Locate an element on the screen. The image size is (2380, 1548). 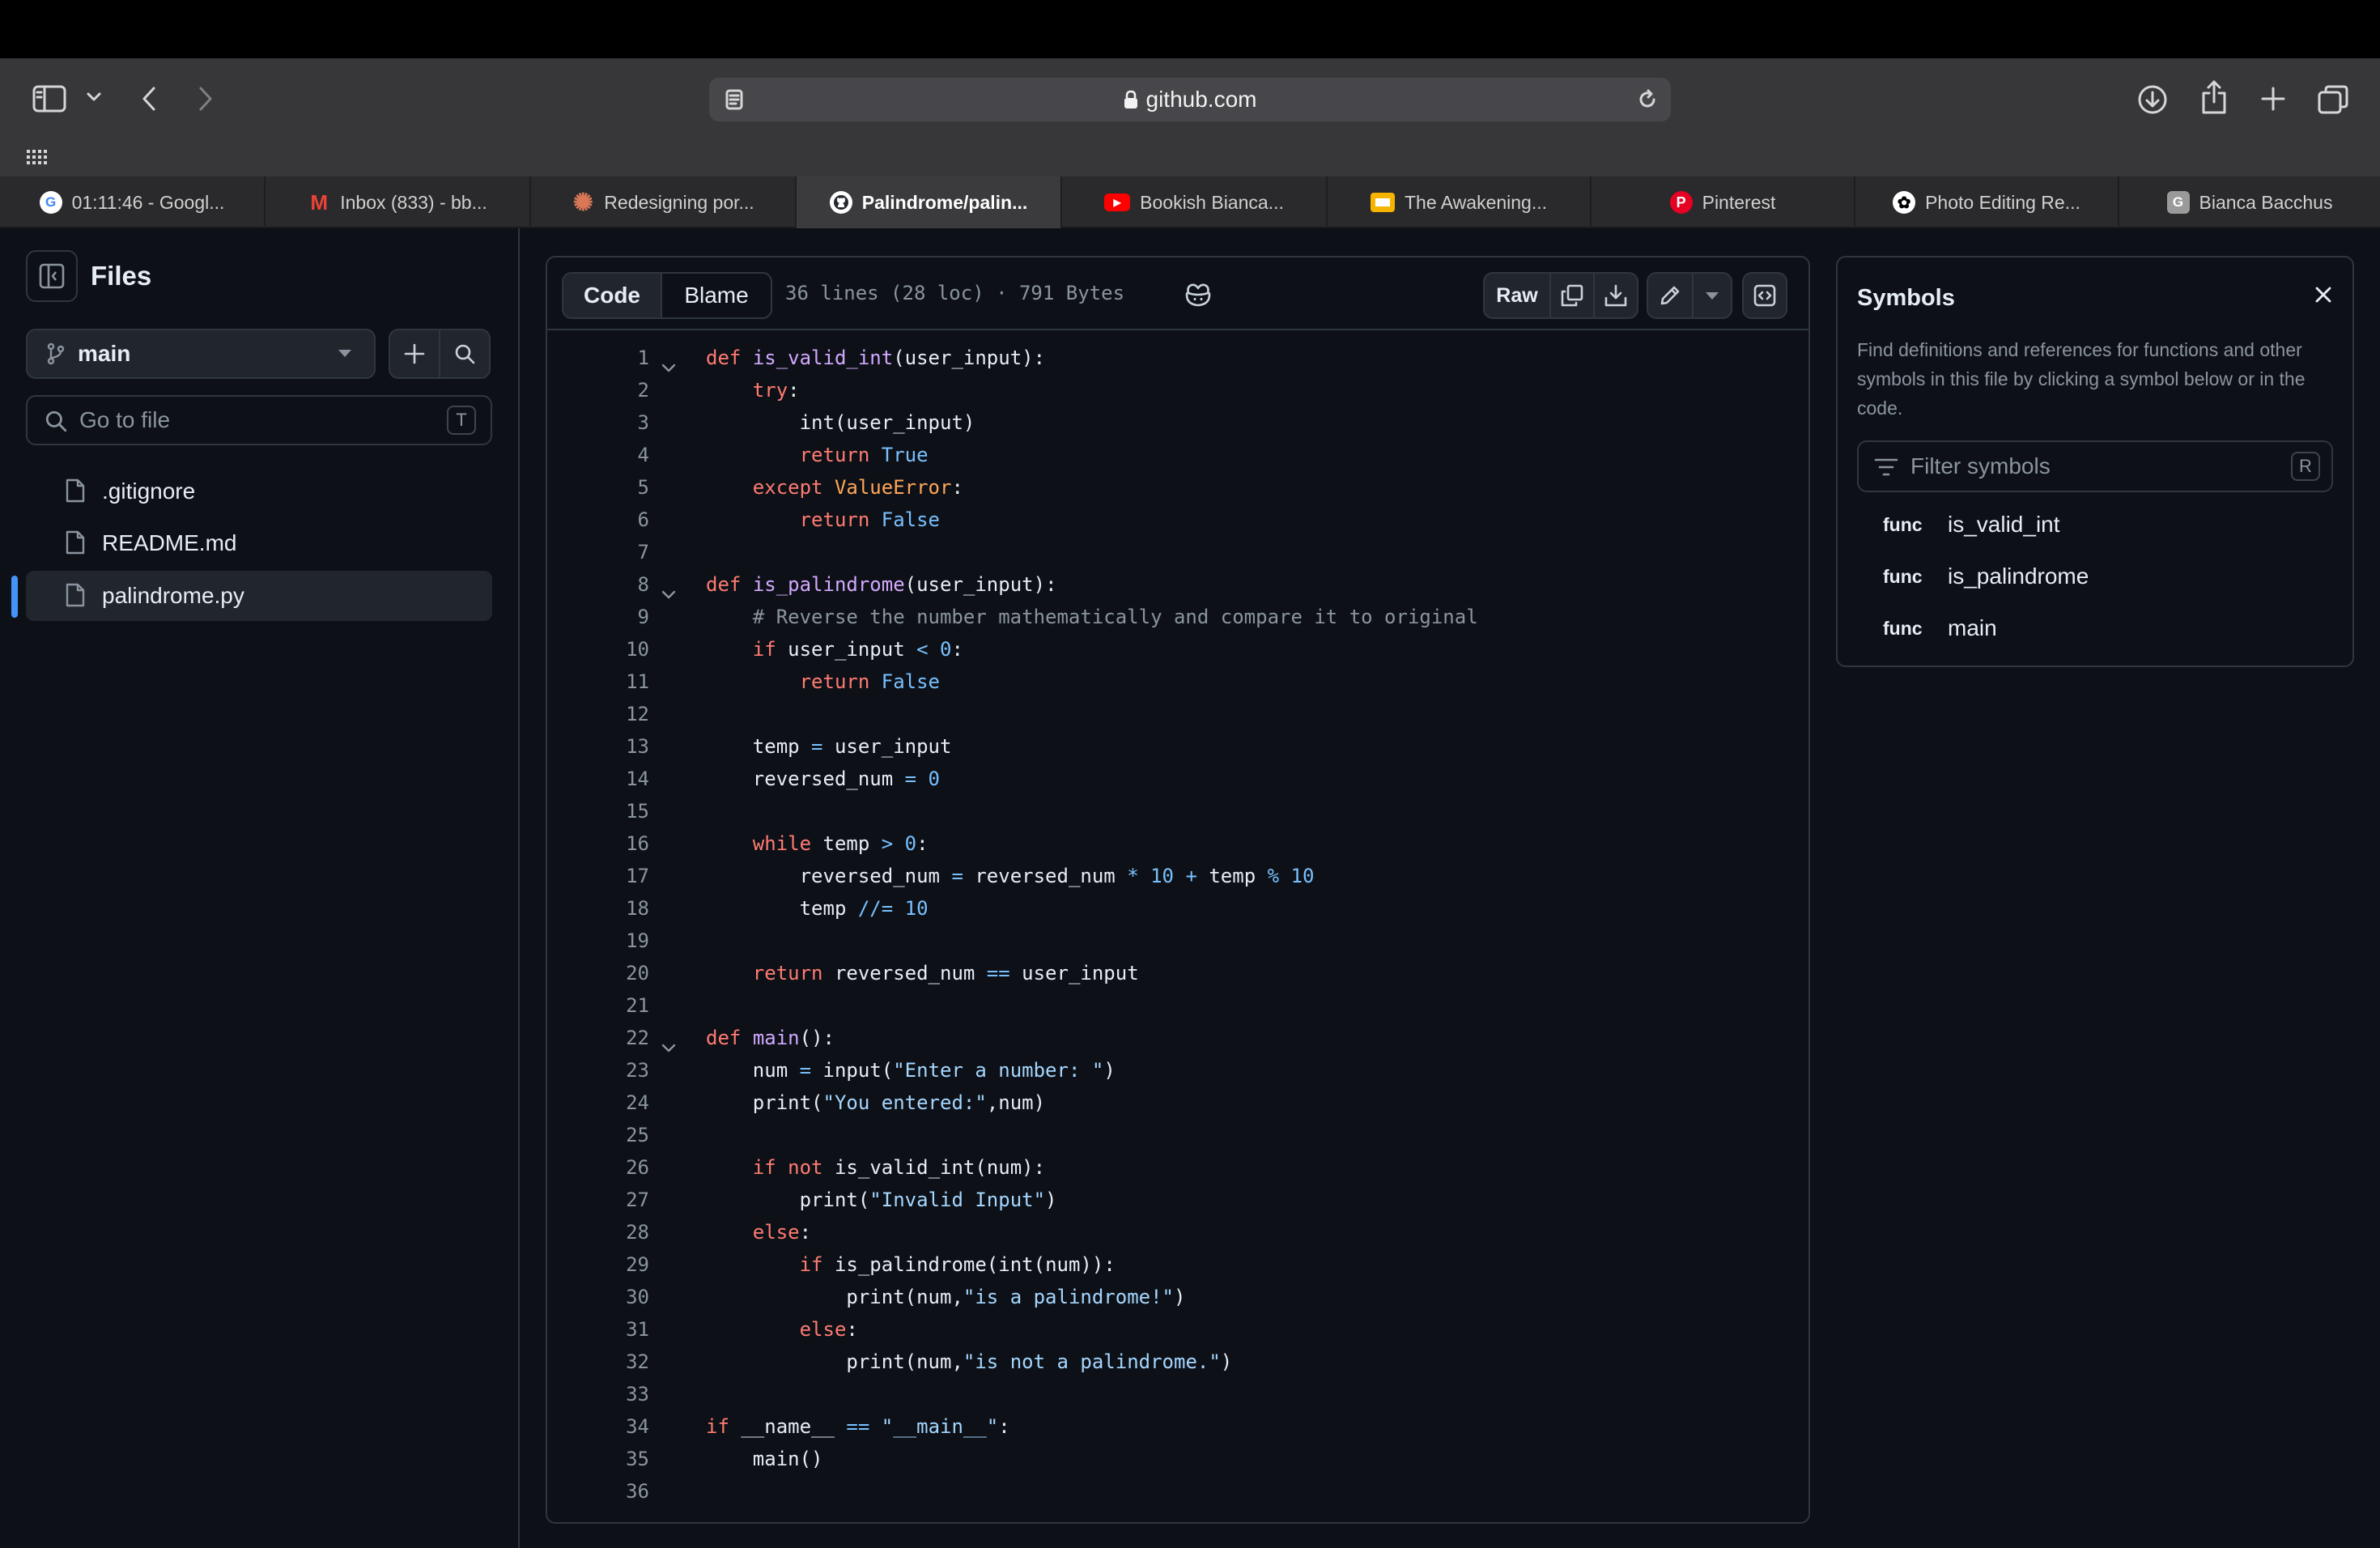
blame-tab: Blame is located at coordinates (716, 295).